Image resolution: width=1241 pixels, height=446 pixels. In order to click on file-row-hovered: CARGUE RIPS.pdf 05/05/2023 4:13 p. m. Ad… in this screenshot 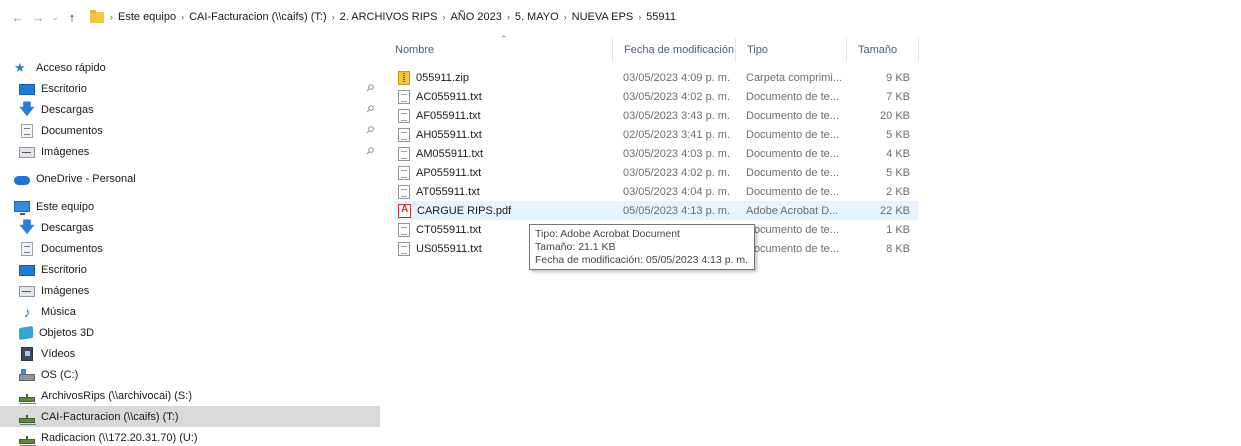, I will do `click(656, 210)`.